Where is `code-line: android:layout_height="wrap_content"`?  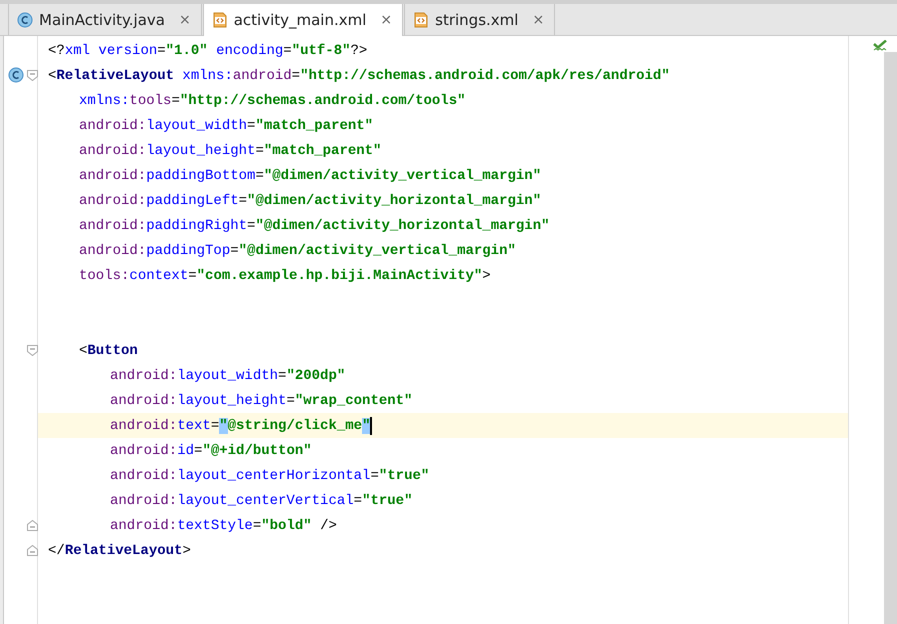
code-line: android:layout_height="wrap_content" is located at coordinates (261, 400).